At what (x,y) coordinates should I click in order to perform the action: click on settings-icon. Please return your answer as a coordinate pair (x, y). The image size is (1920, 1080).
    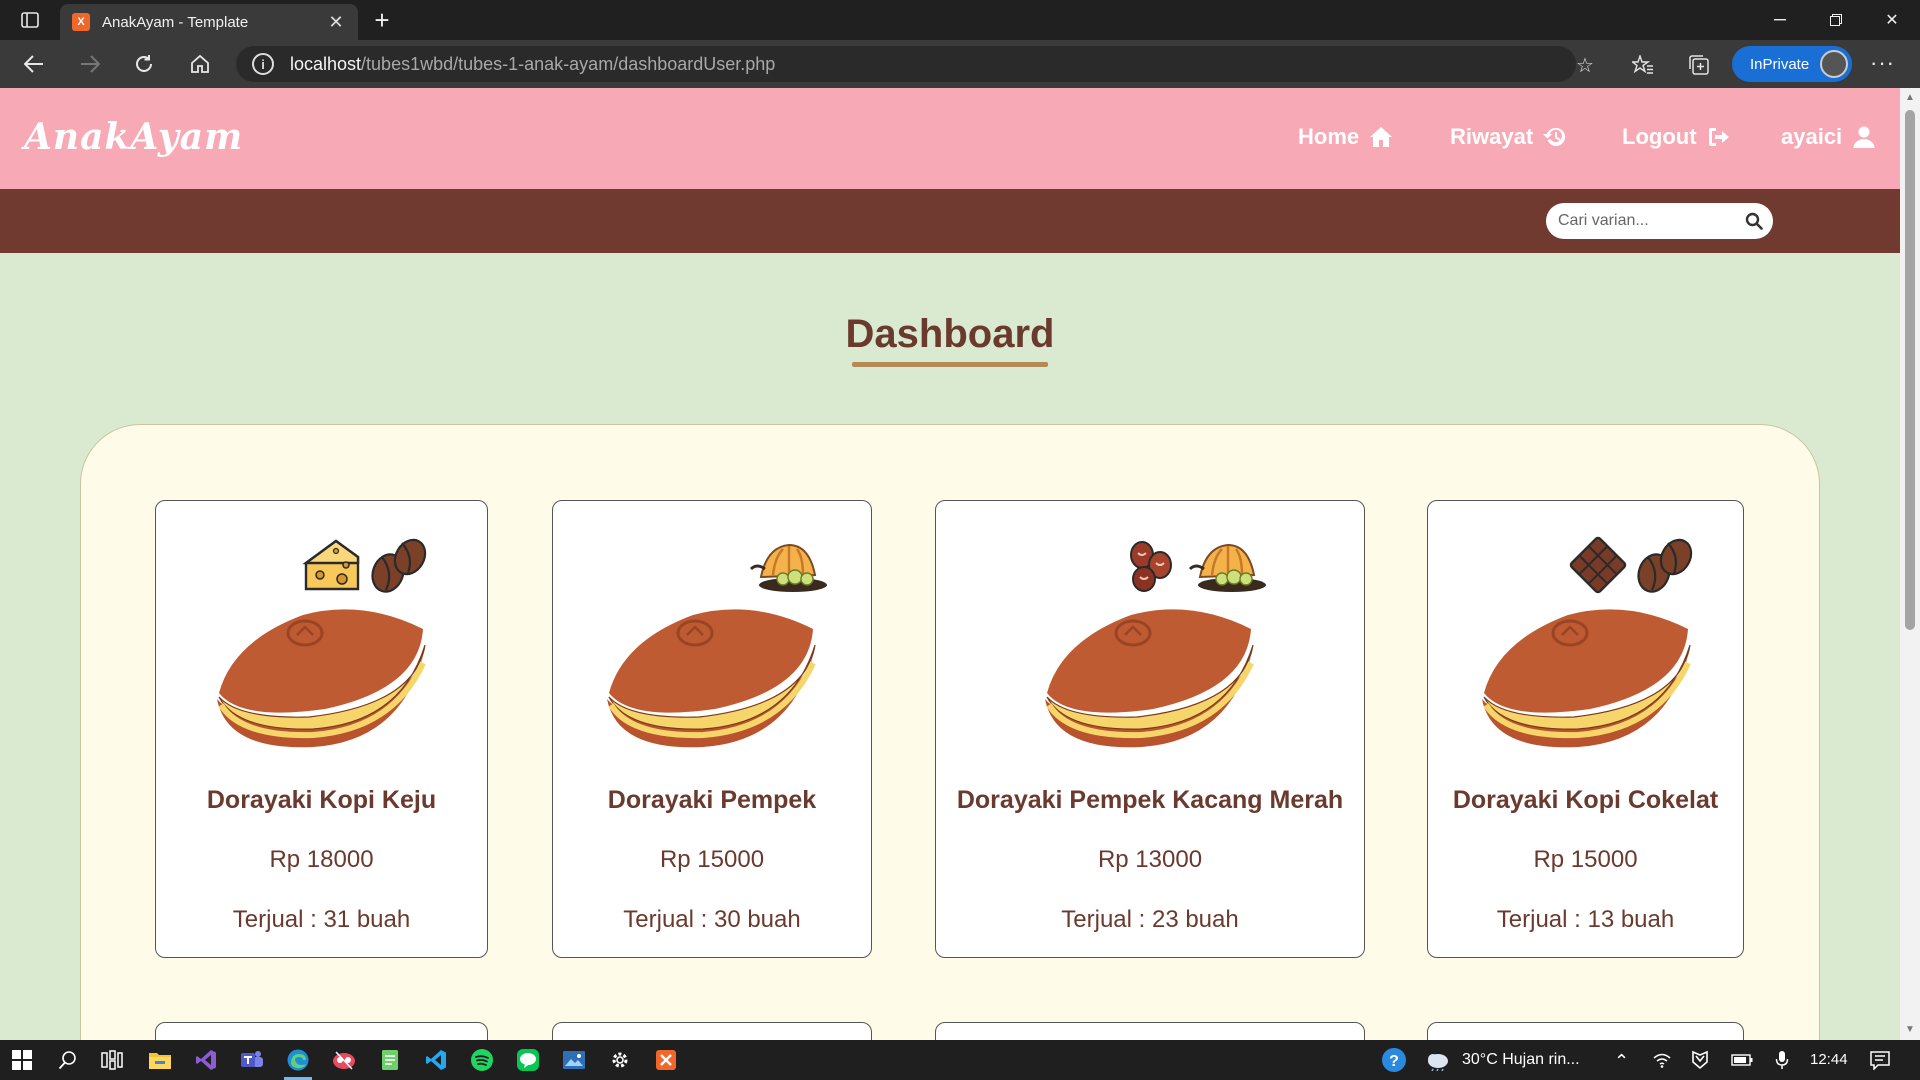
    Looking at the image, I should click on (620, 1060).